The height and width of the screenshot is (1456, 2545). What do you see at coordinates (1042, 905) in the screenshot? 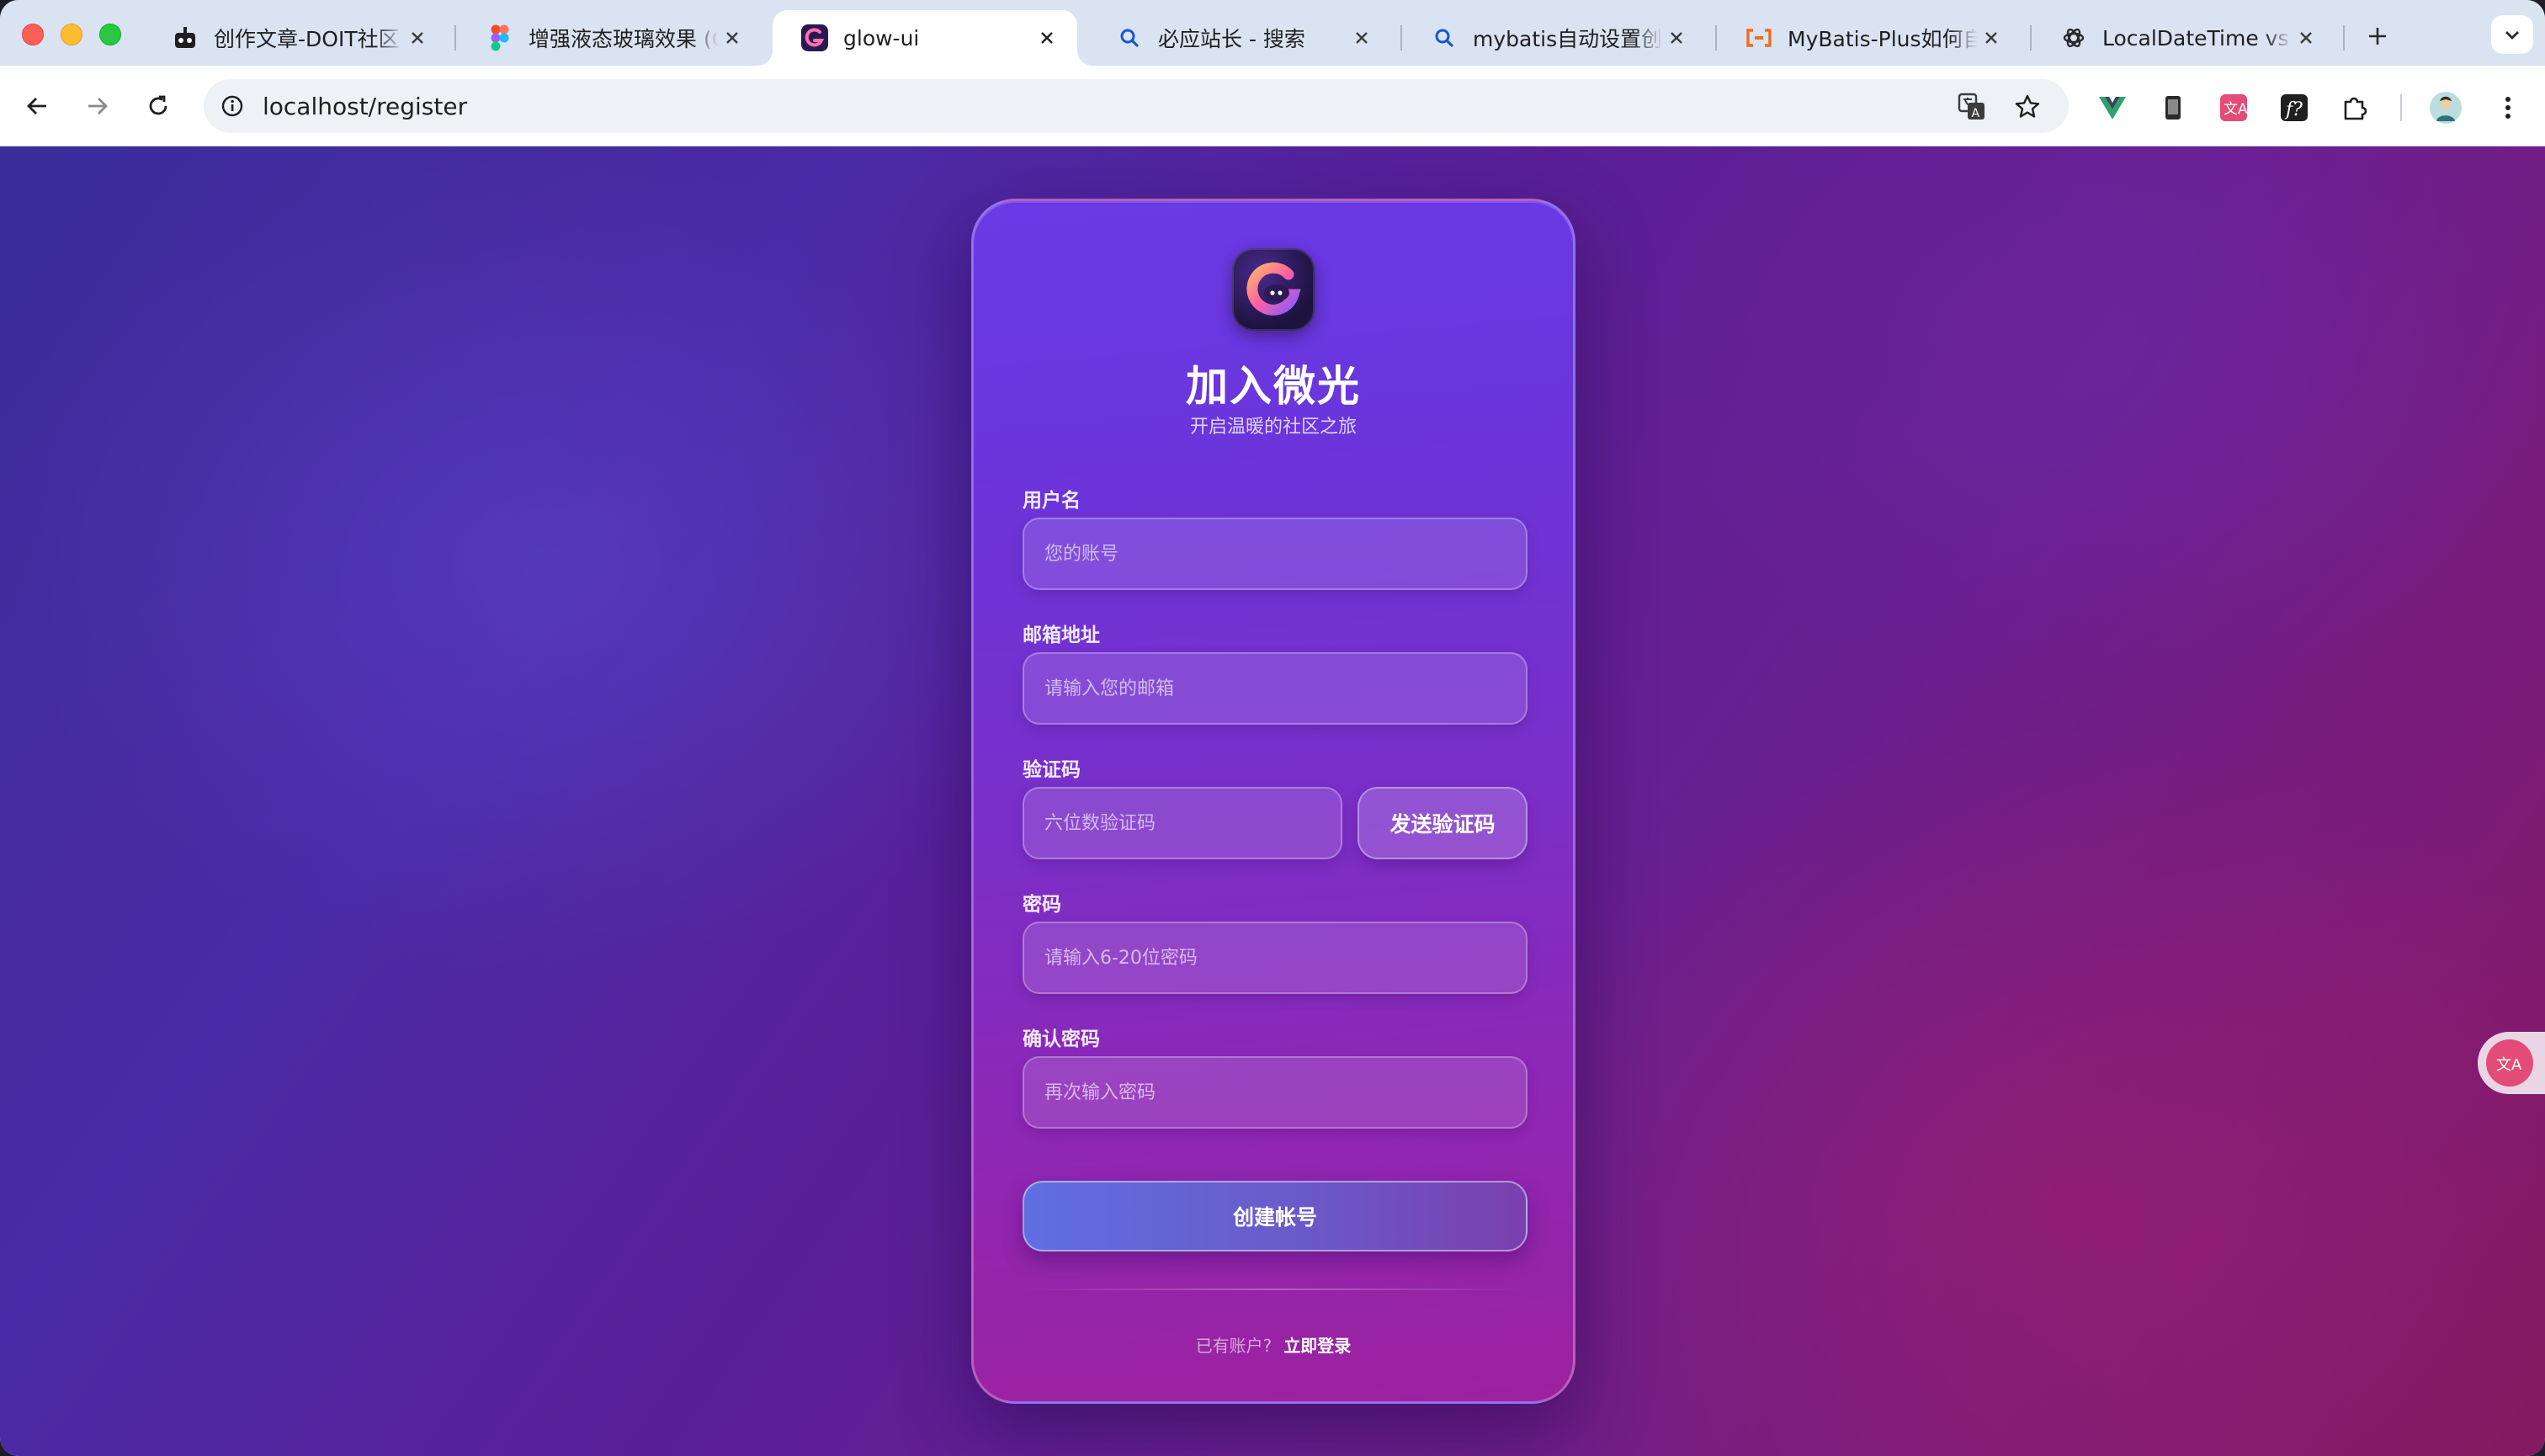
I see `password-label: 密码` at bounding box center [1042, 905].